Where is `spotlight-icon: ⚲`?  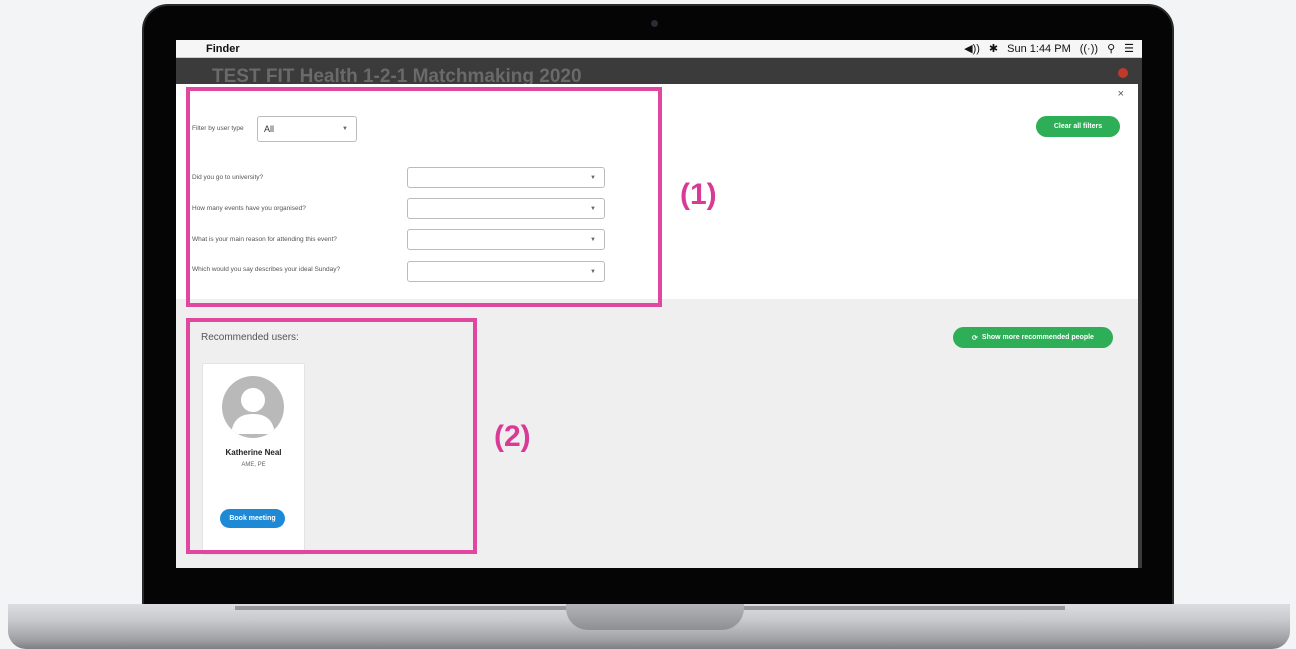 spotlight-icon: ⚲ is located at coordinates (1111, 48).